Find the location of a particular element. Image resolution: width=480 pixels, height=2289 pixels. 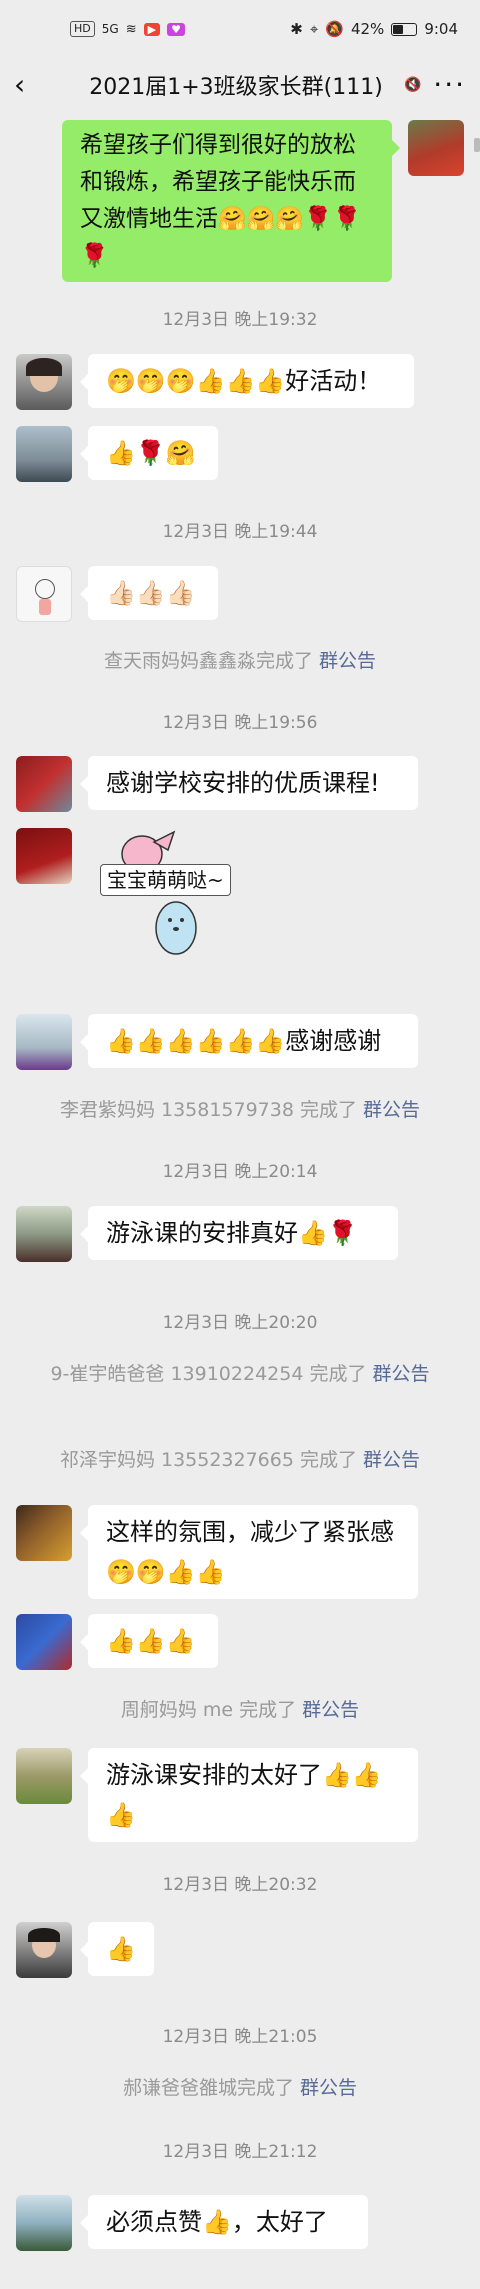

chat-header: ‹ 2021届1+3班级家长群(111) 🔇 ··· is located at coordinates (240, 85).